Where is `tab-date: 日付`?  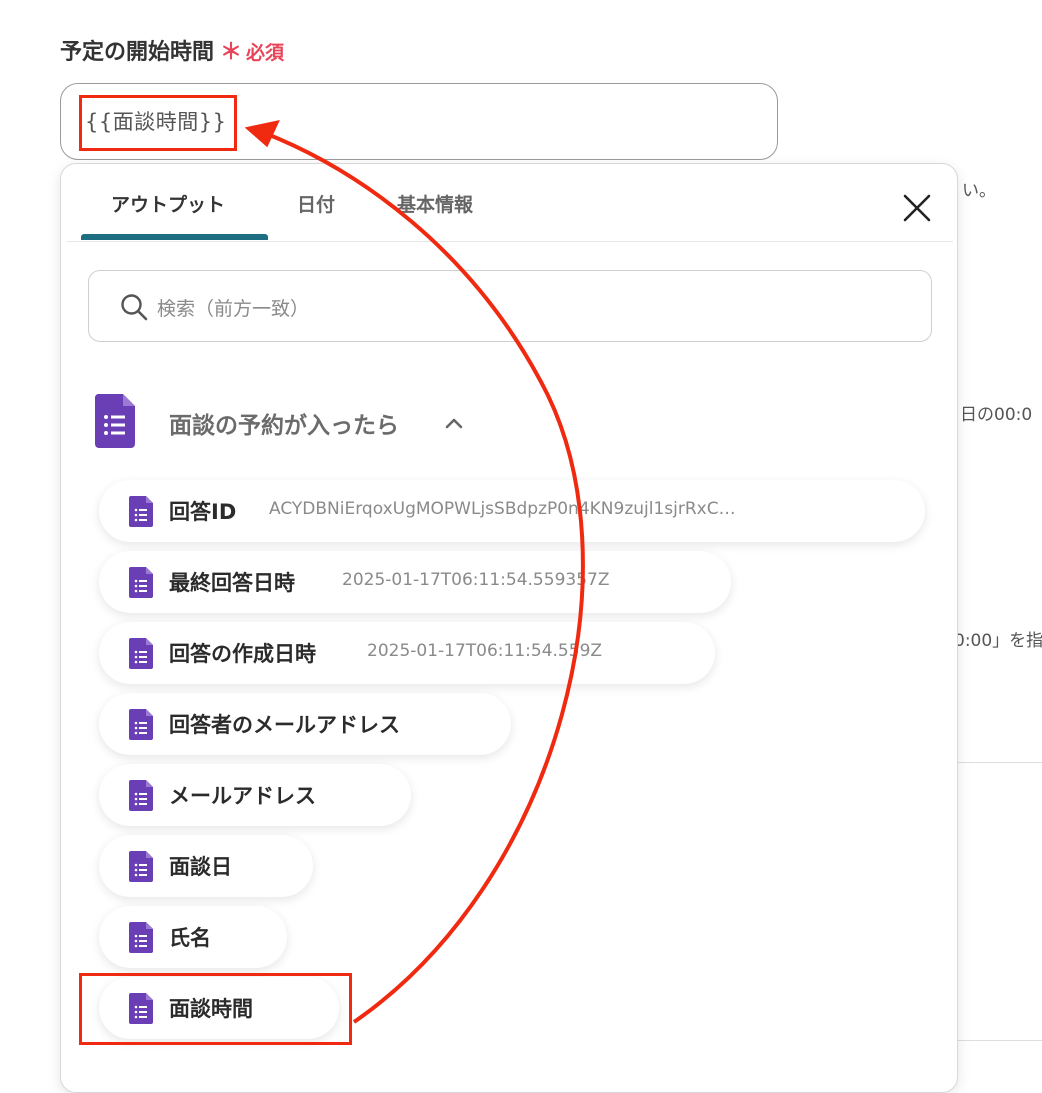 tab-date: 日付 is located at coordinates (316, 203).